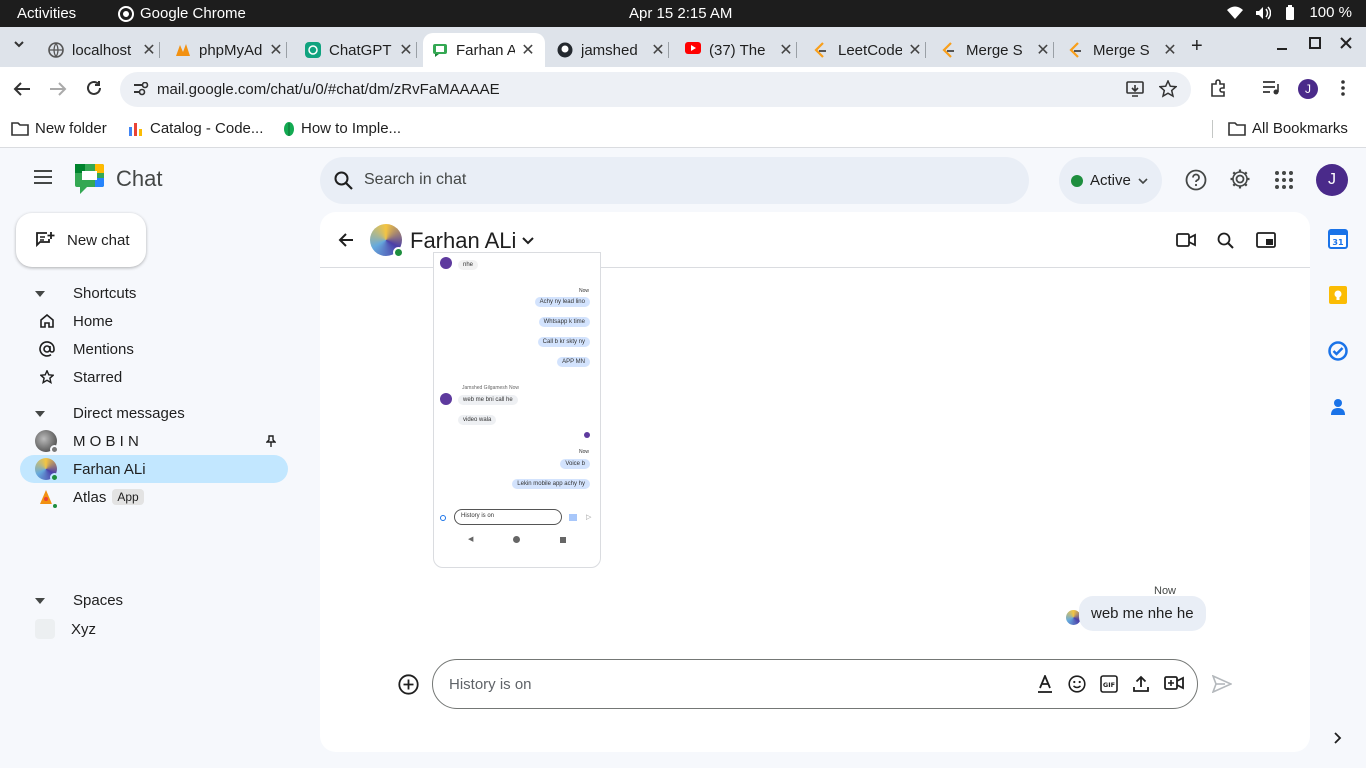 Image resolution: width=1366 pixels, height=768 pixels. What do you see at coordinates (443, 518) in the screenshot?
I see `add-icon` at bounding box center [443, 518].